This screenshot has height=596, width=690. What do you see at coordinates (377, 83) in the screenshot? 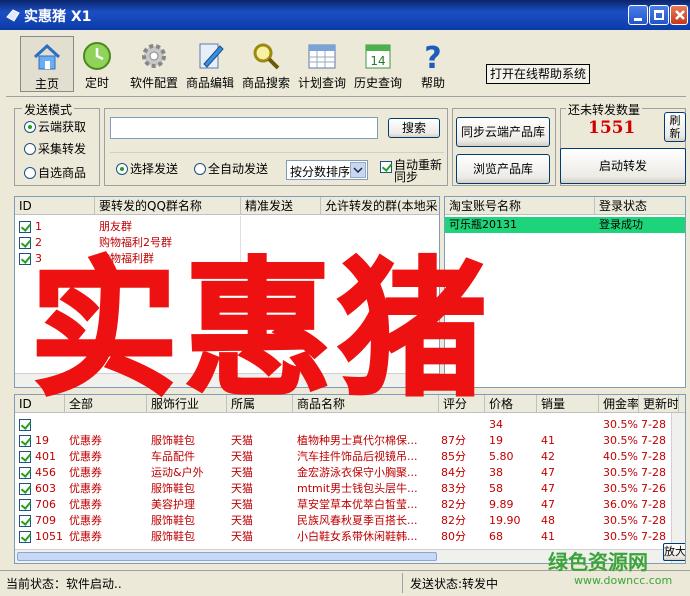
I see `toolbar-label: 历史查询` at bounding box center [377, 83].